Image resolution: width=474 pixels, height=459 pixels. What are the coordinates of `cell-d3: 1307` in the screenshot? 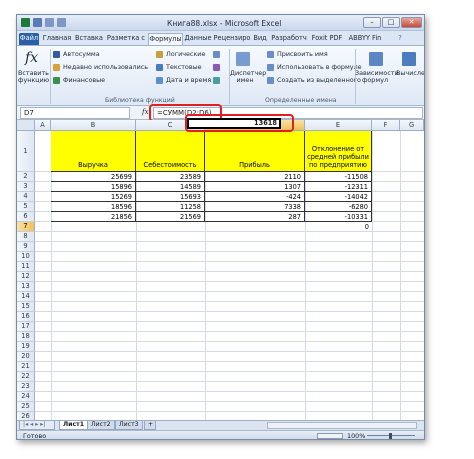 It's located at (255, 187).